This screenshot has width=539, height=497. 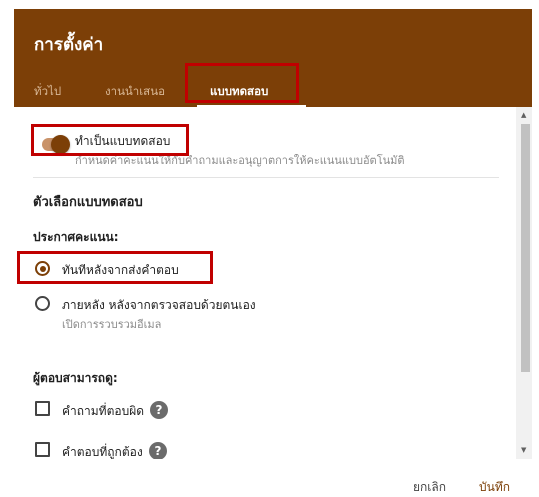 What do you see at coordinates (115, 267) in the screenshot?
I see `release-highlight-box` at bounding box center [115, 267].